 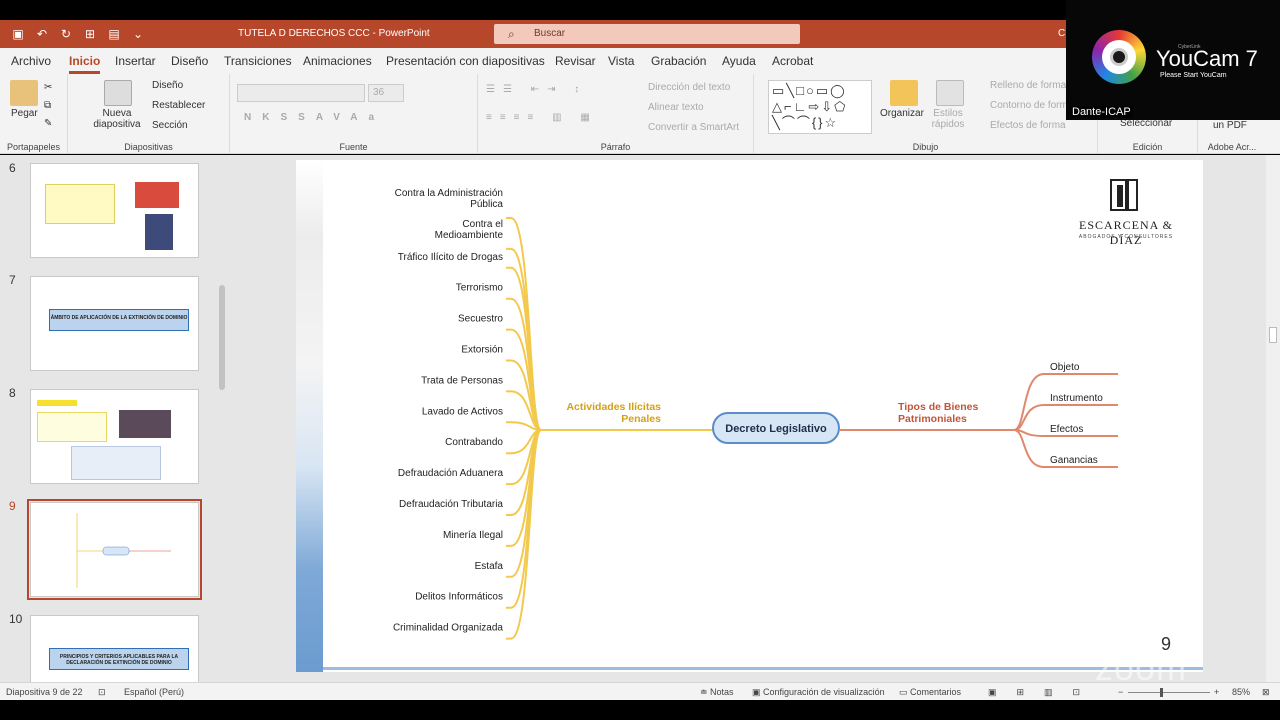 What do you see at coordinates (189, 61) in the screenshot?
I see `tab-diseno: Diseño` at bounding box center [189, 61].